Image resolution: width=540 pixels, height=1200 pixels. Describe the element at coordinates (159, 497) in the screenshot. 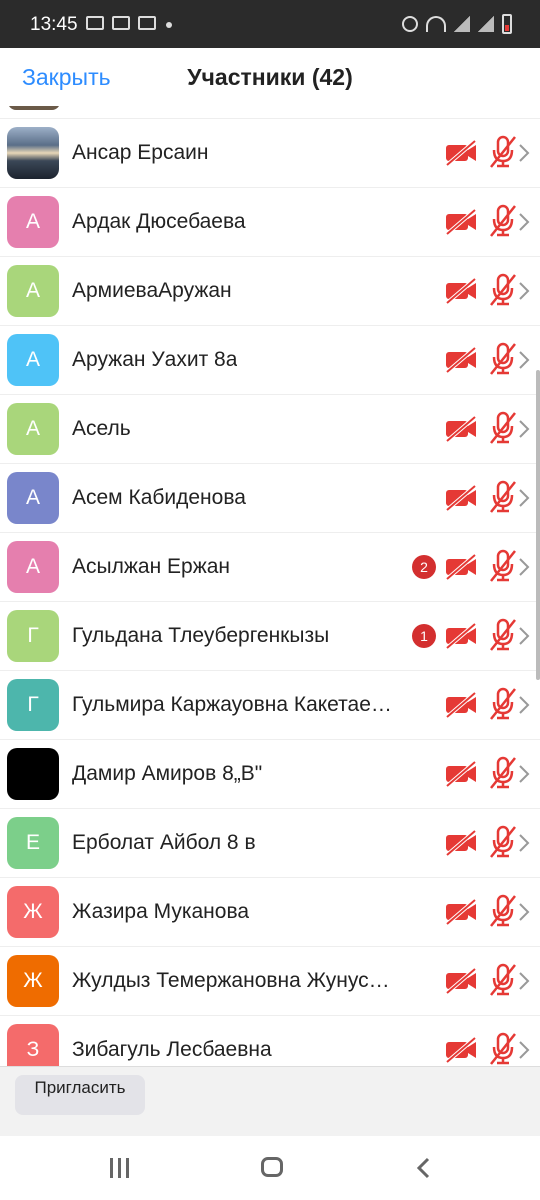

I see `participant-name: Асем Кабиденова` at that location.